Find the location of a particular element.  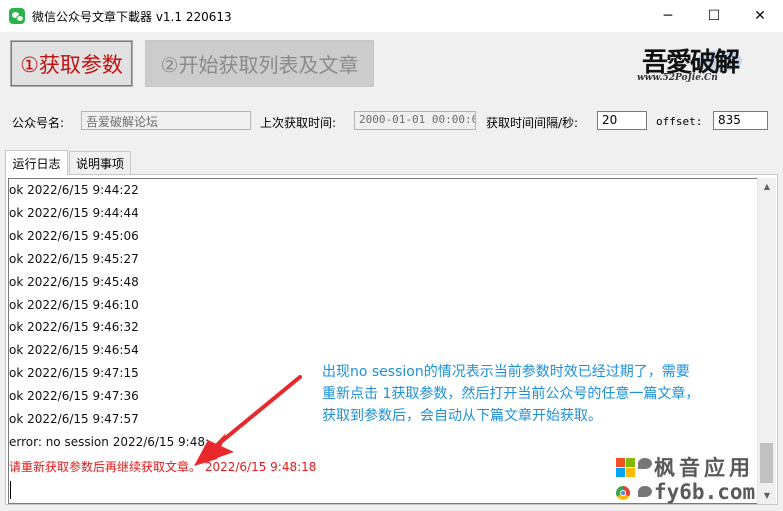

tab-run-log: 运行日志 is located at coordinates (36, 162).